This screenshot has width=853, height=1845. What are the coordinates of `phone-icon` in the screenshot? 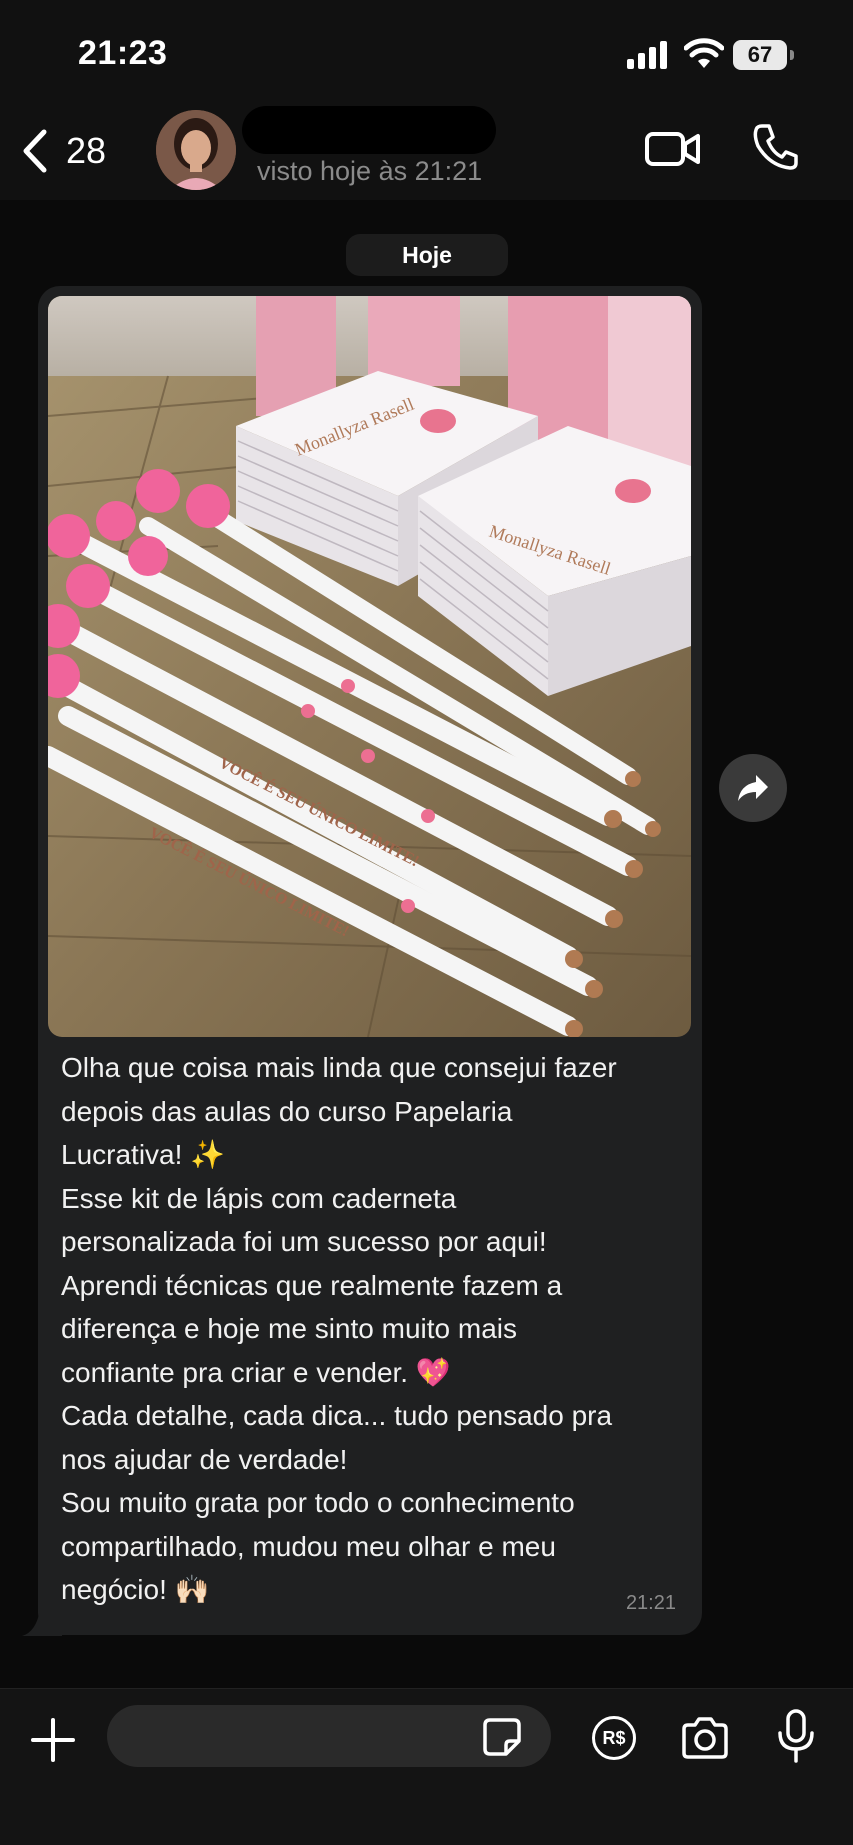 It's located at (775, 147).